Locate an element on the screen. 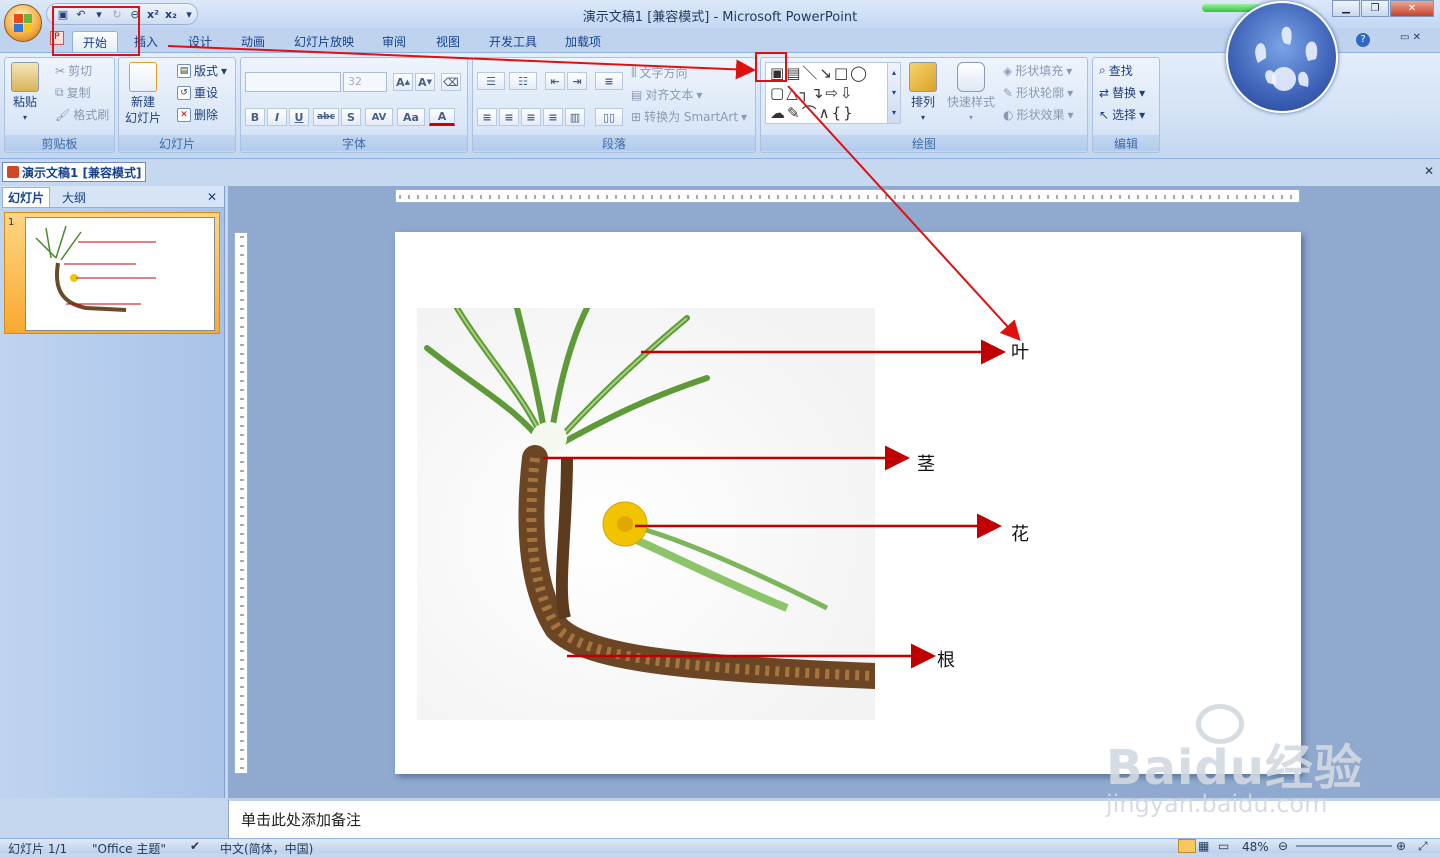 The height and width of the screenshot is (857, 1440). italic-button: I is located at coordinates (277, 117).